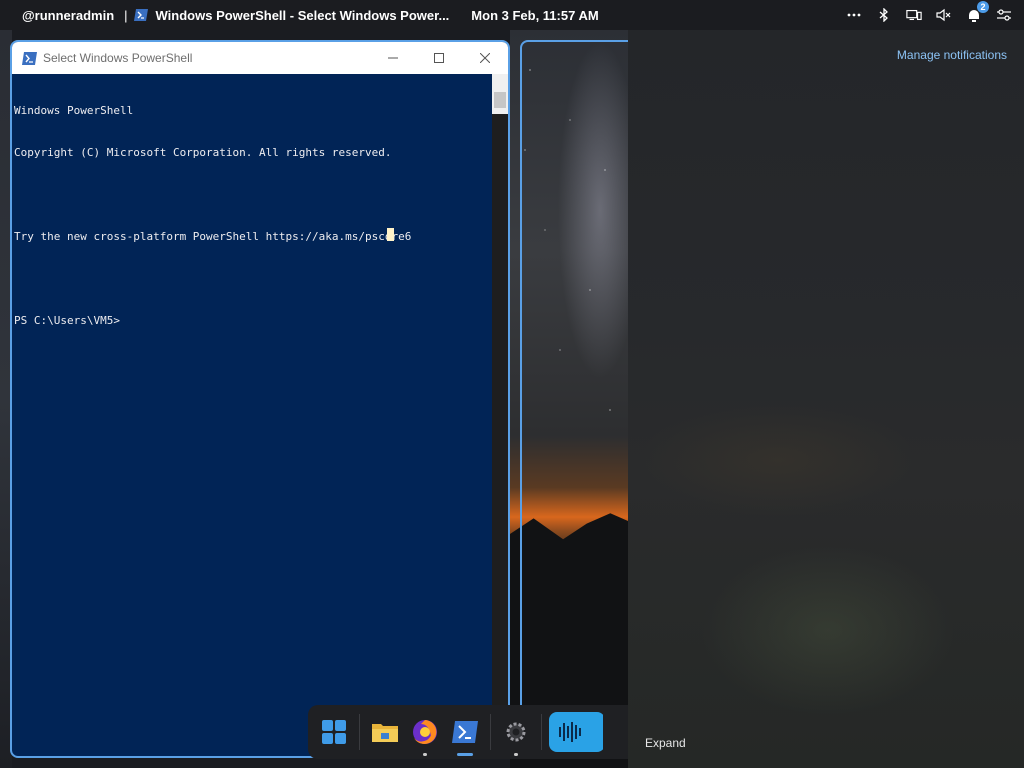  Describe the element at coordinates (465, 754) in the screenshot. I see `active-indicator` at that location.